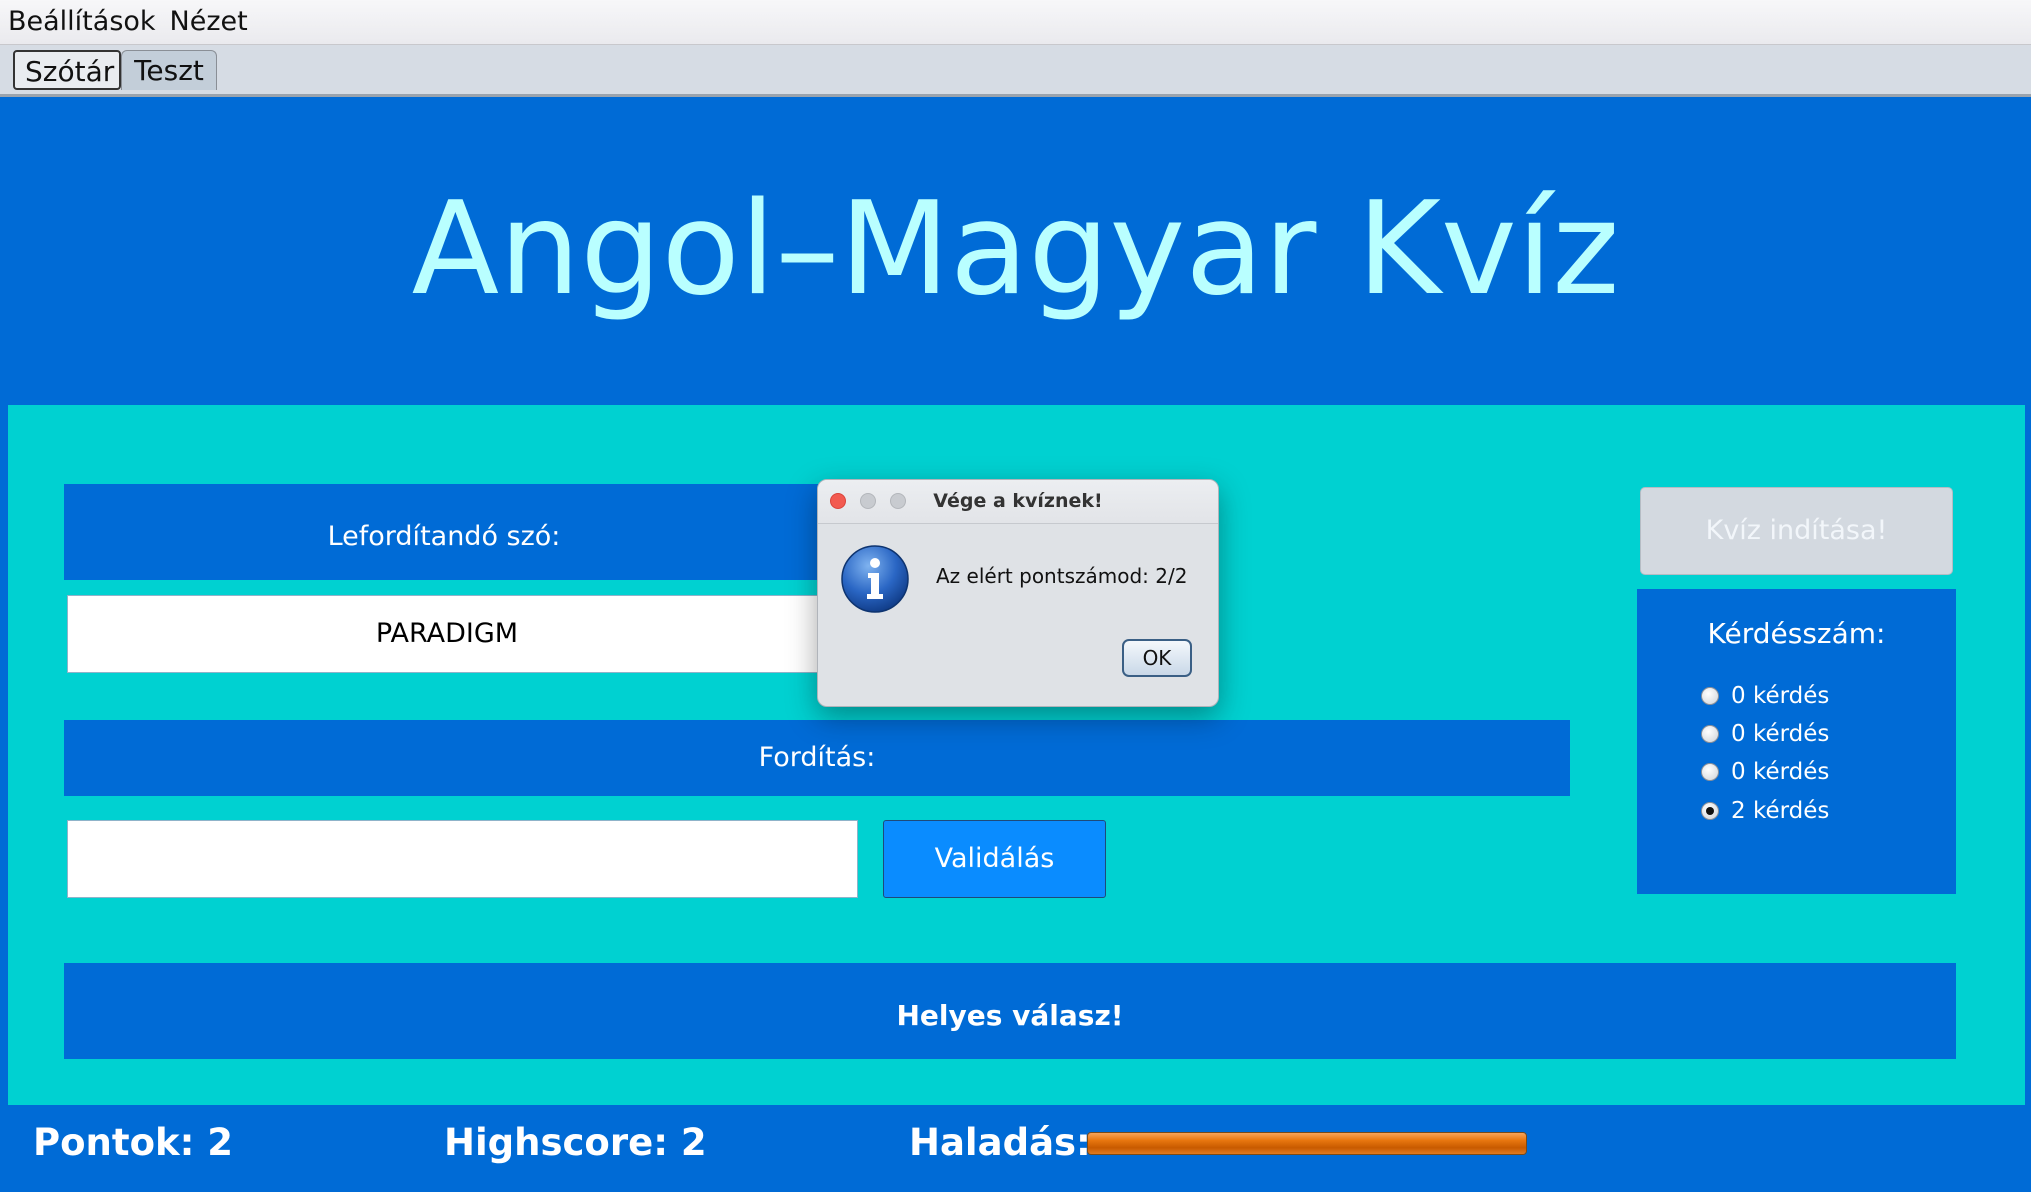  I want to click on tab-bar: Szótár Teszt, so click(1015, 71).